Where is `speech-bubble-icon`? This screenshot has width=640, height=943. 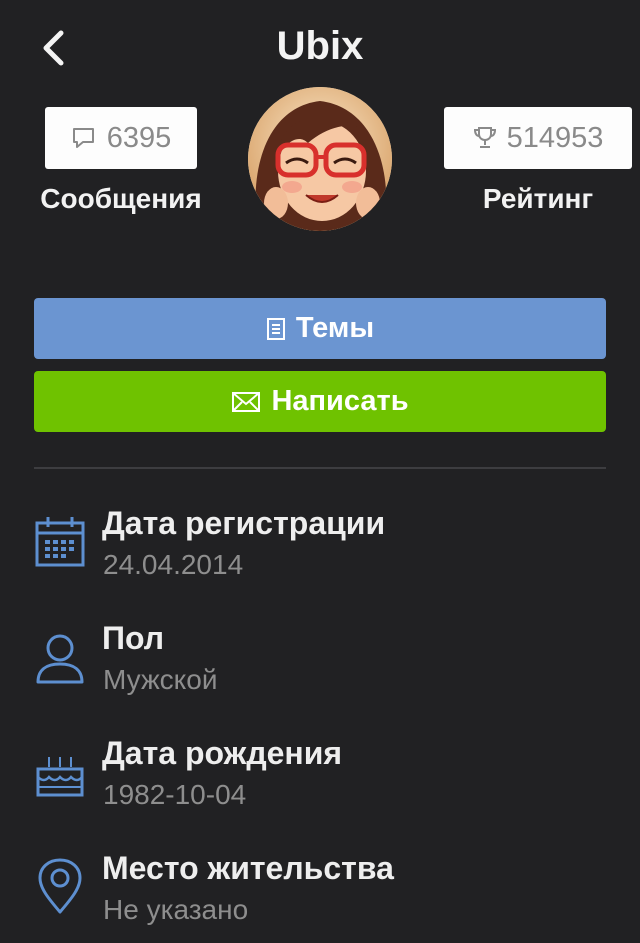 speech-bubble-icon is located at coordinates (83, 138).